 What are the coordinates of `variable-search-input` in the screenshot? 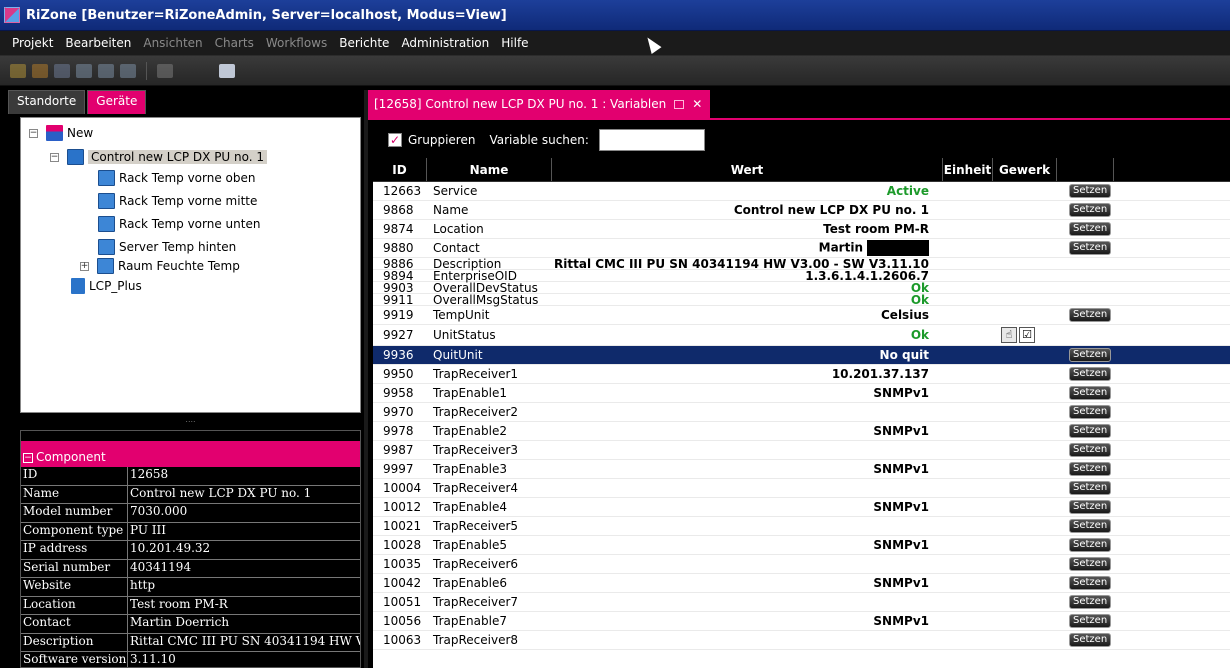 It's located at (651, 140).